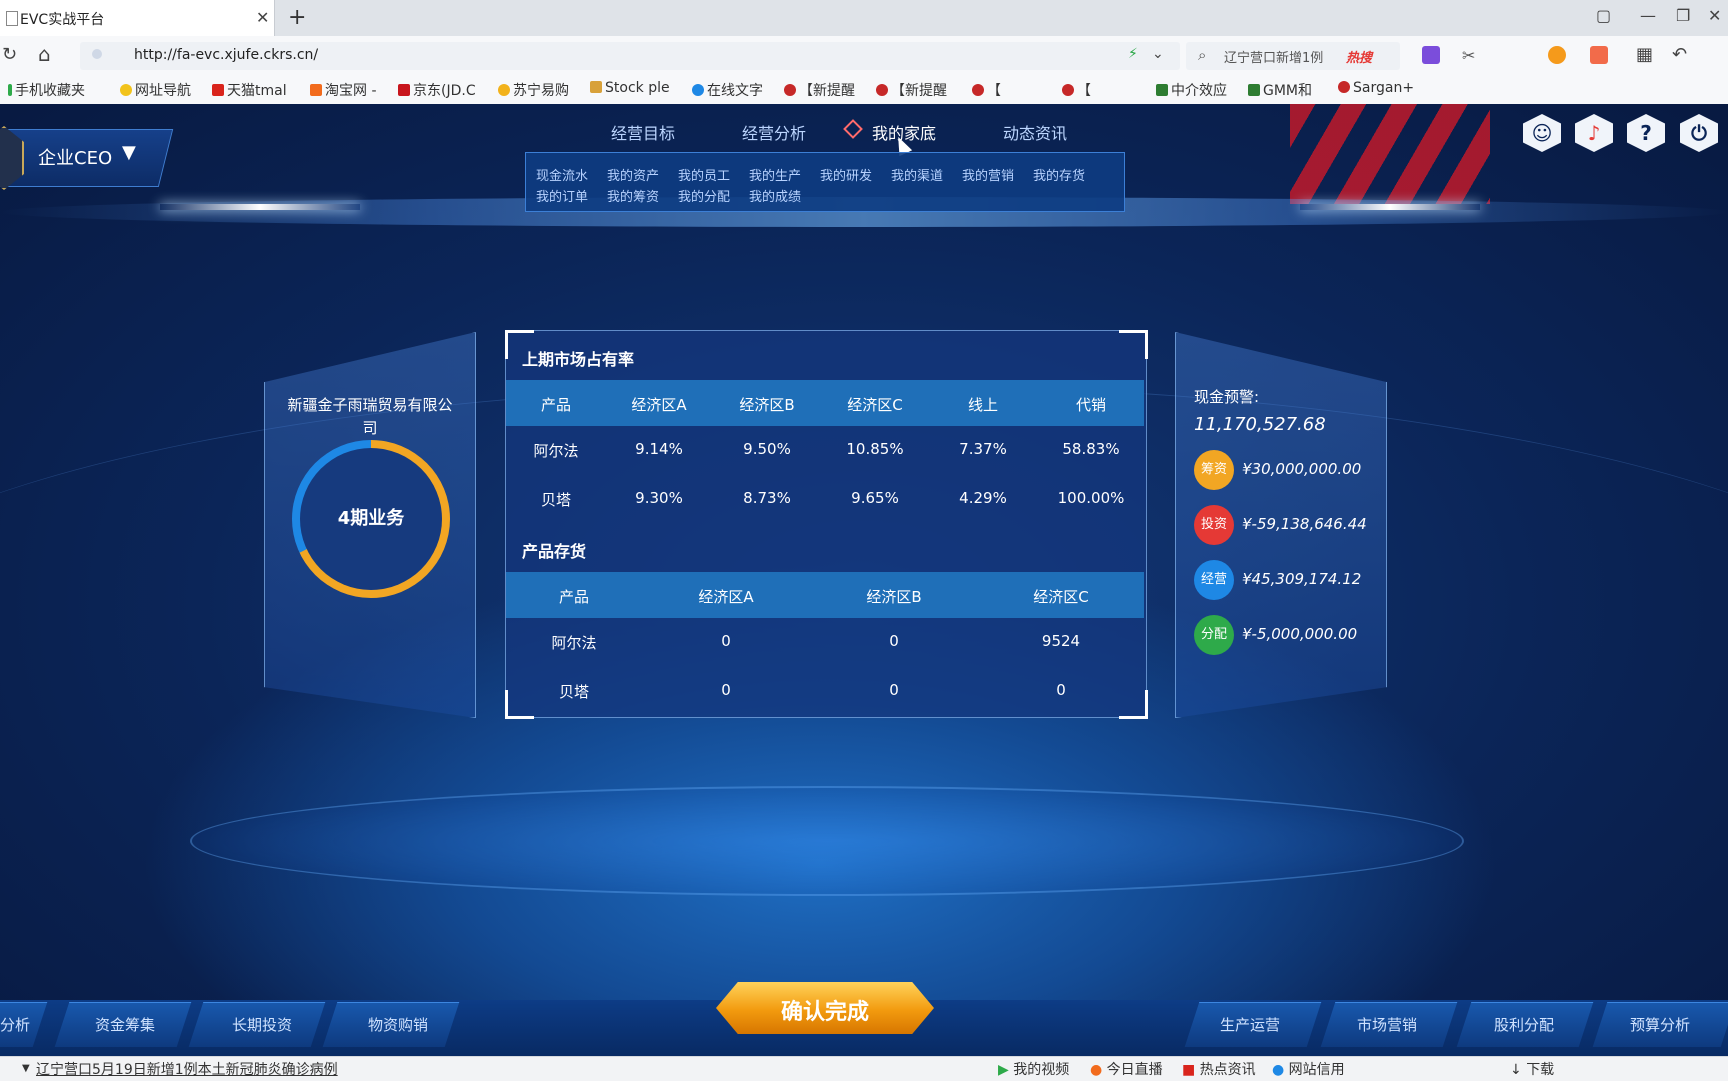 This screenshot has width=1728, height=1081. Describe the element at coordinates (875, 498) in the screenshot. I see `table-cell: 9.65%` at that location.